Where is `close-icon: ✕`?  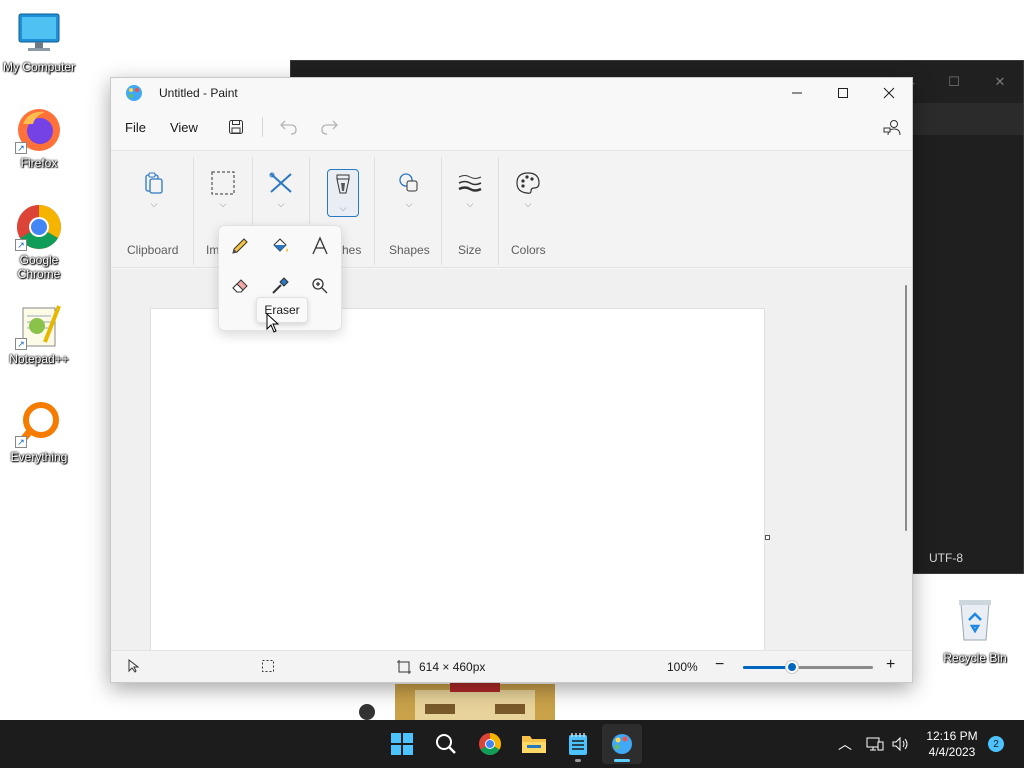 close-icon: ✕ is located at coordinates (1000, 82).